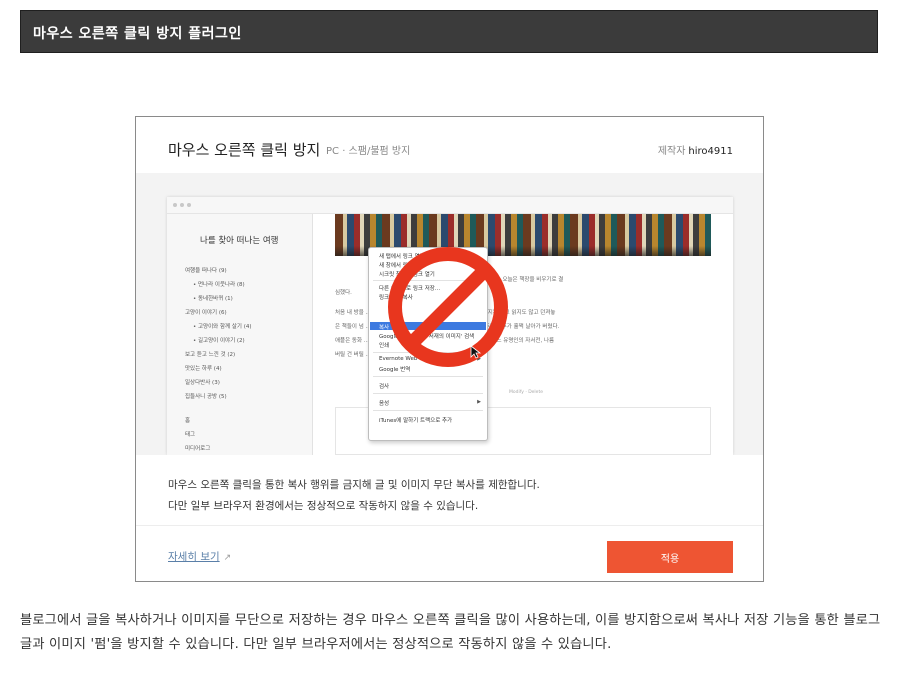 The image size is (909, 686). I want to click on author-label: 제작자, so click(671, 151).